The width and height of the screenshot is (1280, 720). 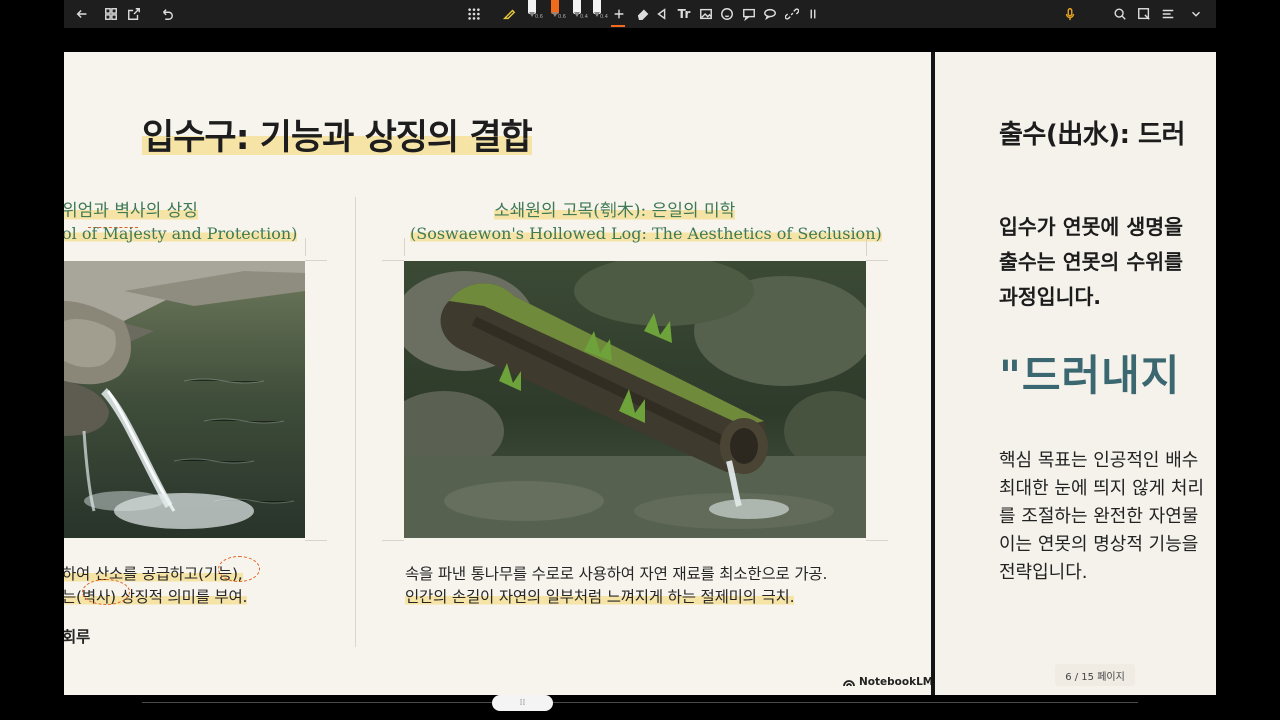 What do you see at coordinates (749, 14) in the screenshot?
I see `comment-icon` at bounding box center [749, 14].